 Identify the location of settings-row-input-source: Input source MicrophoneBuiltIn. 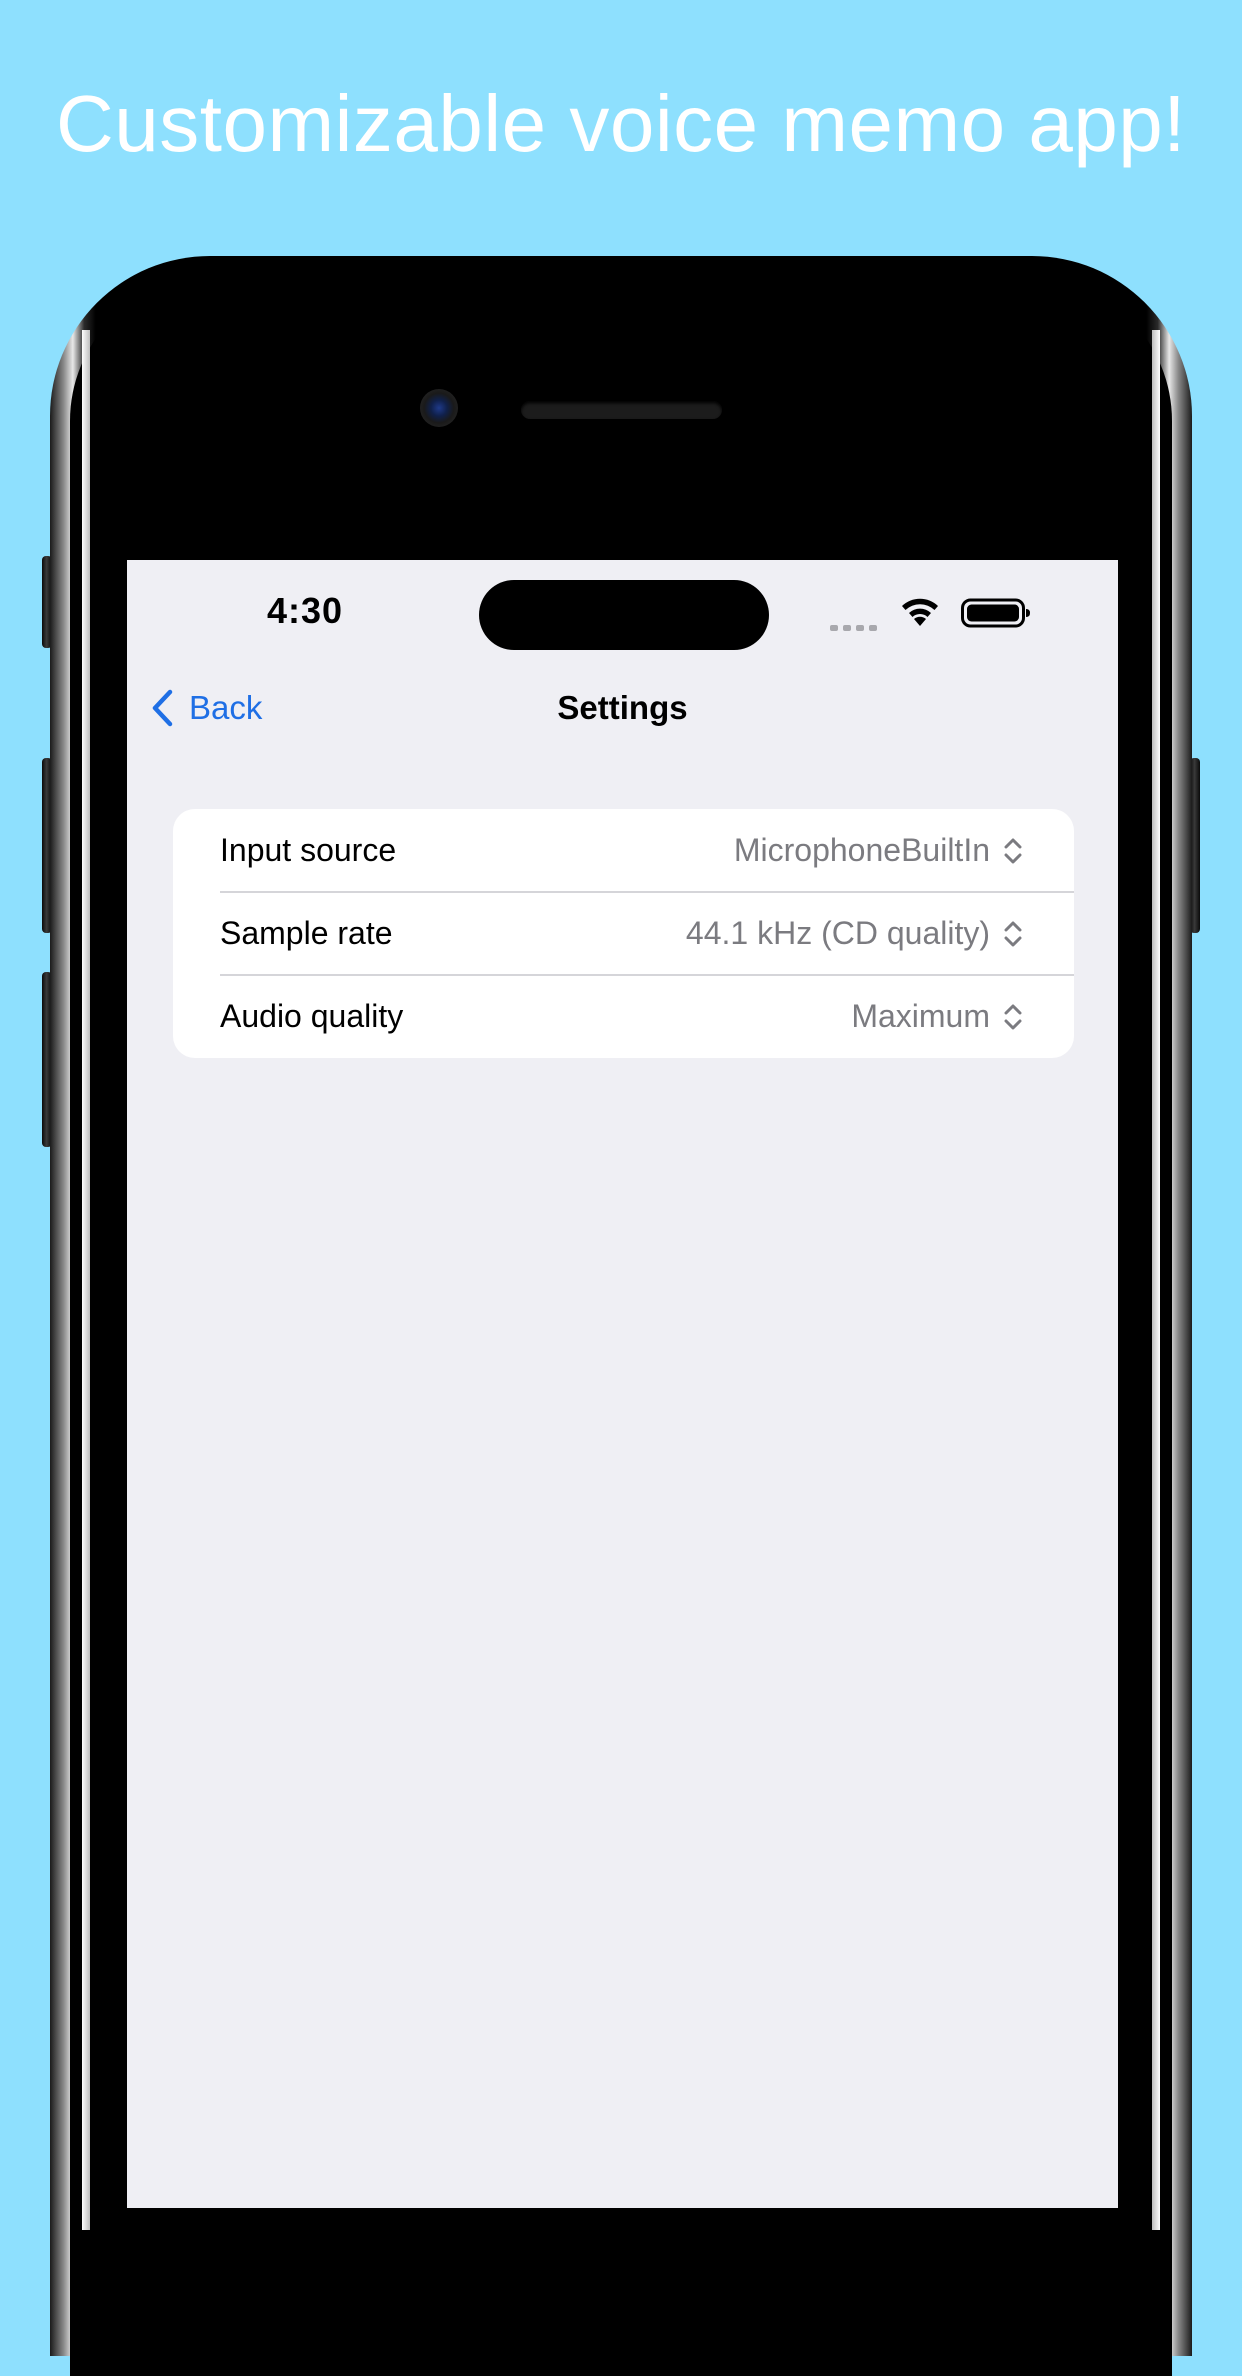
(623, 850).